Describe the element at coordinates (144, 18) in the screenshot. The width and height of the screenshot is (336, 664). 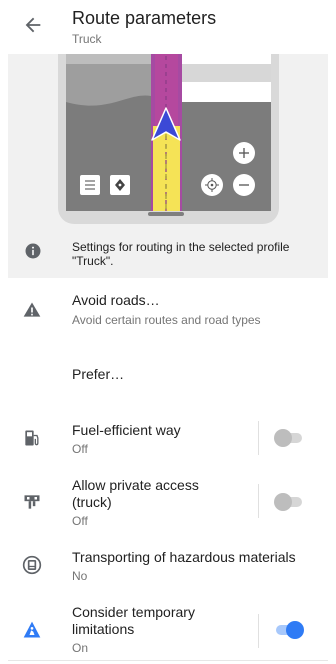
I see `page-title: Route parameters` at that location.